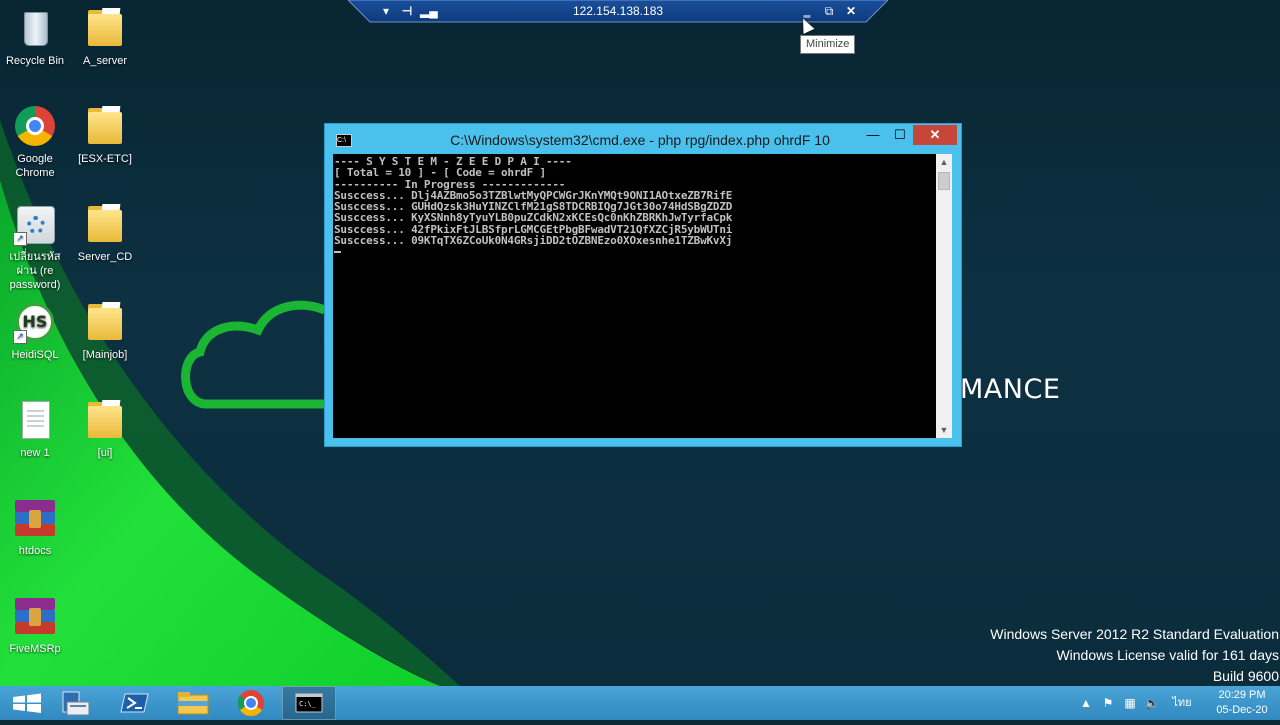  I want to click on minimize-button: —, so click(873, 135).